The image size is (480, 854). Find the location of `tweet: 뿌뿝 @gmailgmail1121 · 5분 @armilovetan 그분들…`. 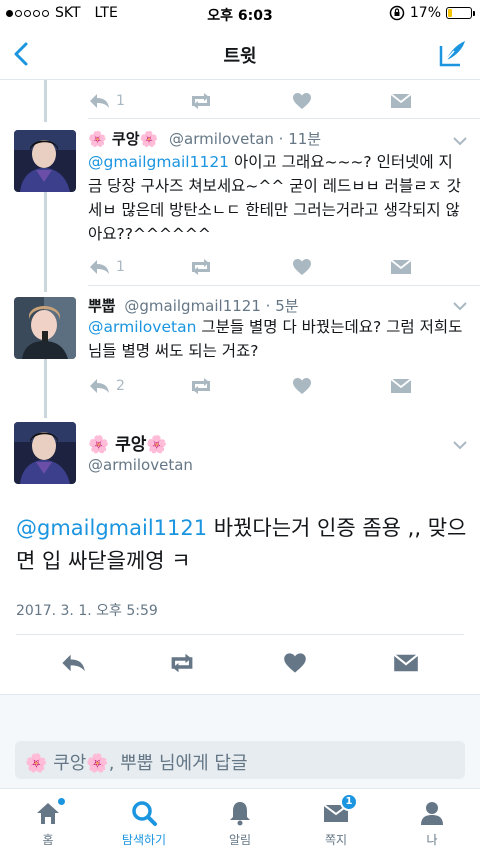

tweet: 뿌뿝 @gmailgmail1121 · 5분 @armilovetan 그분들… is located at coordinates (240, 345).